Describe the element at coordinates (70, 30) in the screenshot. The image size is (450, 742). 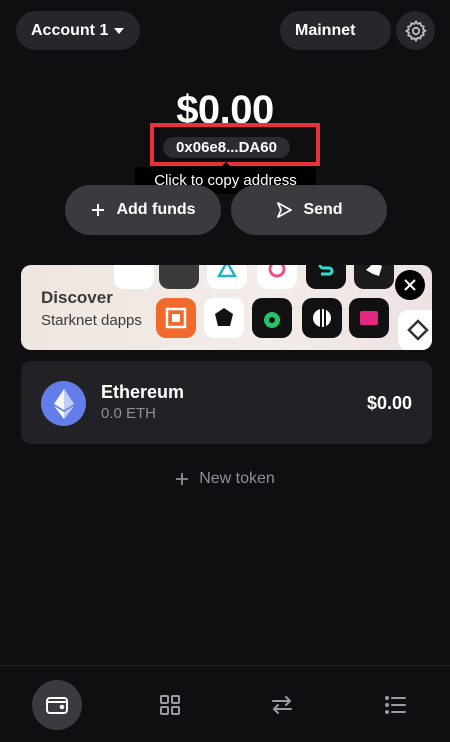
I see `account-label: Account 1` at that location.